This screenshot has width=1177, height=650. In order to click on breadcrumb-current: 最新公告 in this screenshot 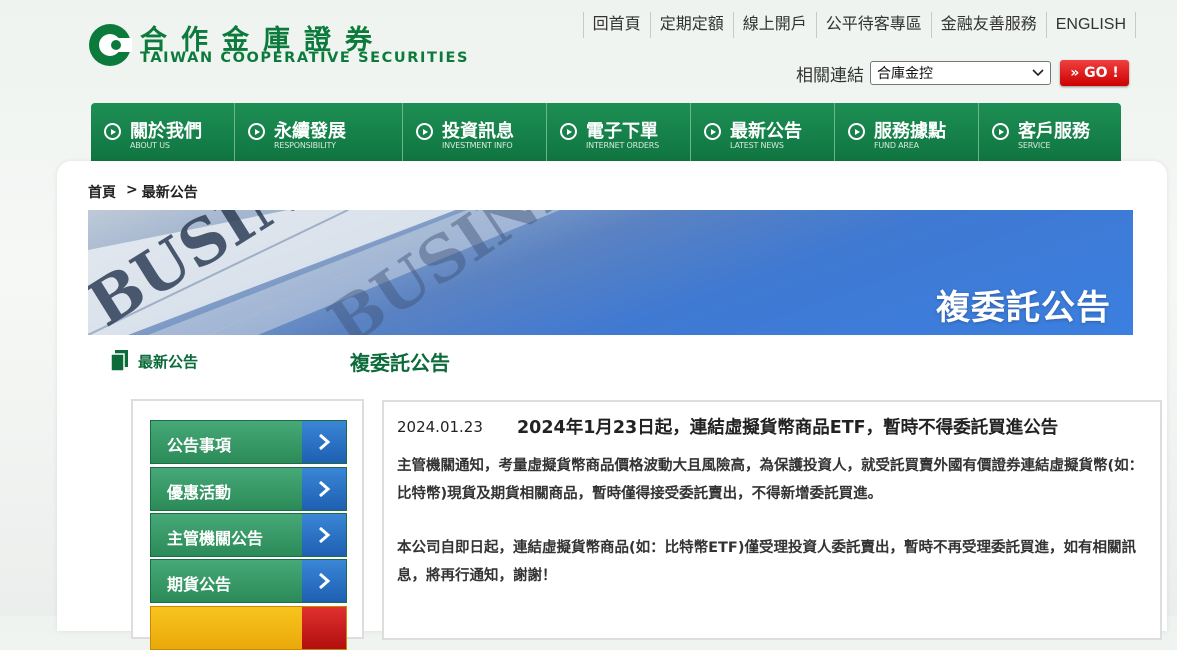, I will do `click(170, 192)`.